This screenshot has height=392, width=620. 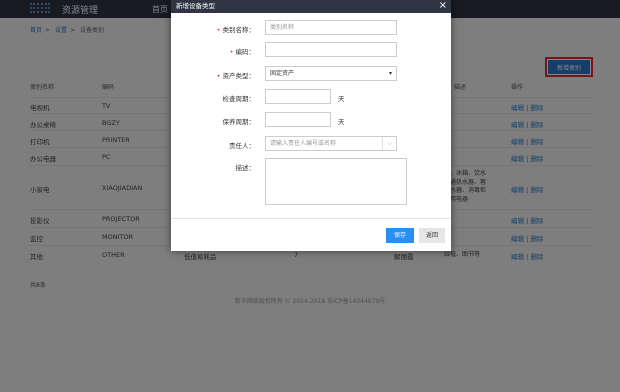 What do you see at coordinates (341, 99) in the screenshot?
I see `check-cycle-unit: 天` at bounding box center [341, 99].